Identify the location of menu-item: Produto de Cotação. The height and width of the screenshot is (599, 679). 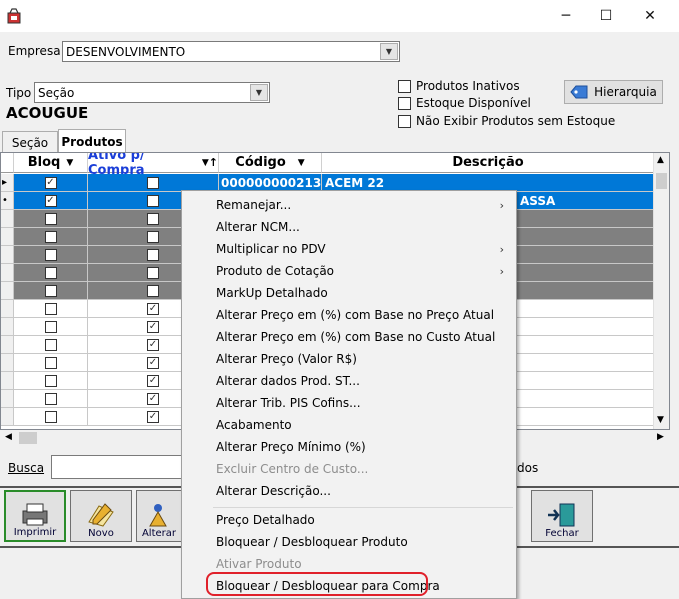
(275, 271).